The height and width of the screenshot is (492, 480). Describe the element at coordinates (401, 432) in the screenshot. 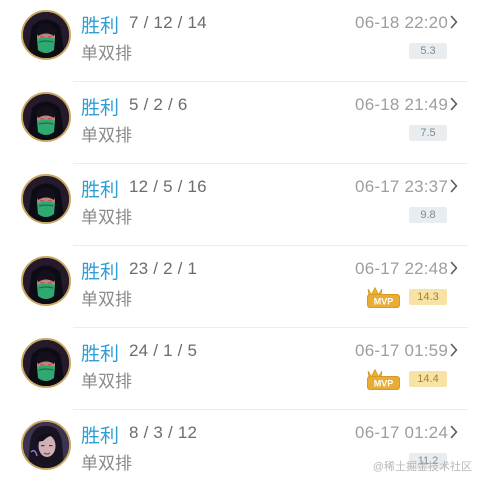

I see `match-time: 06-17 01:24` at that location.